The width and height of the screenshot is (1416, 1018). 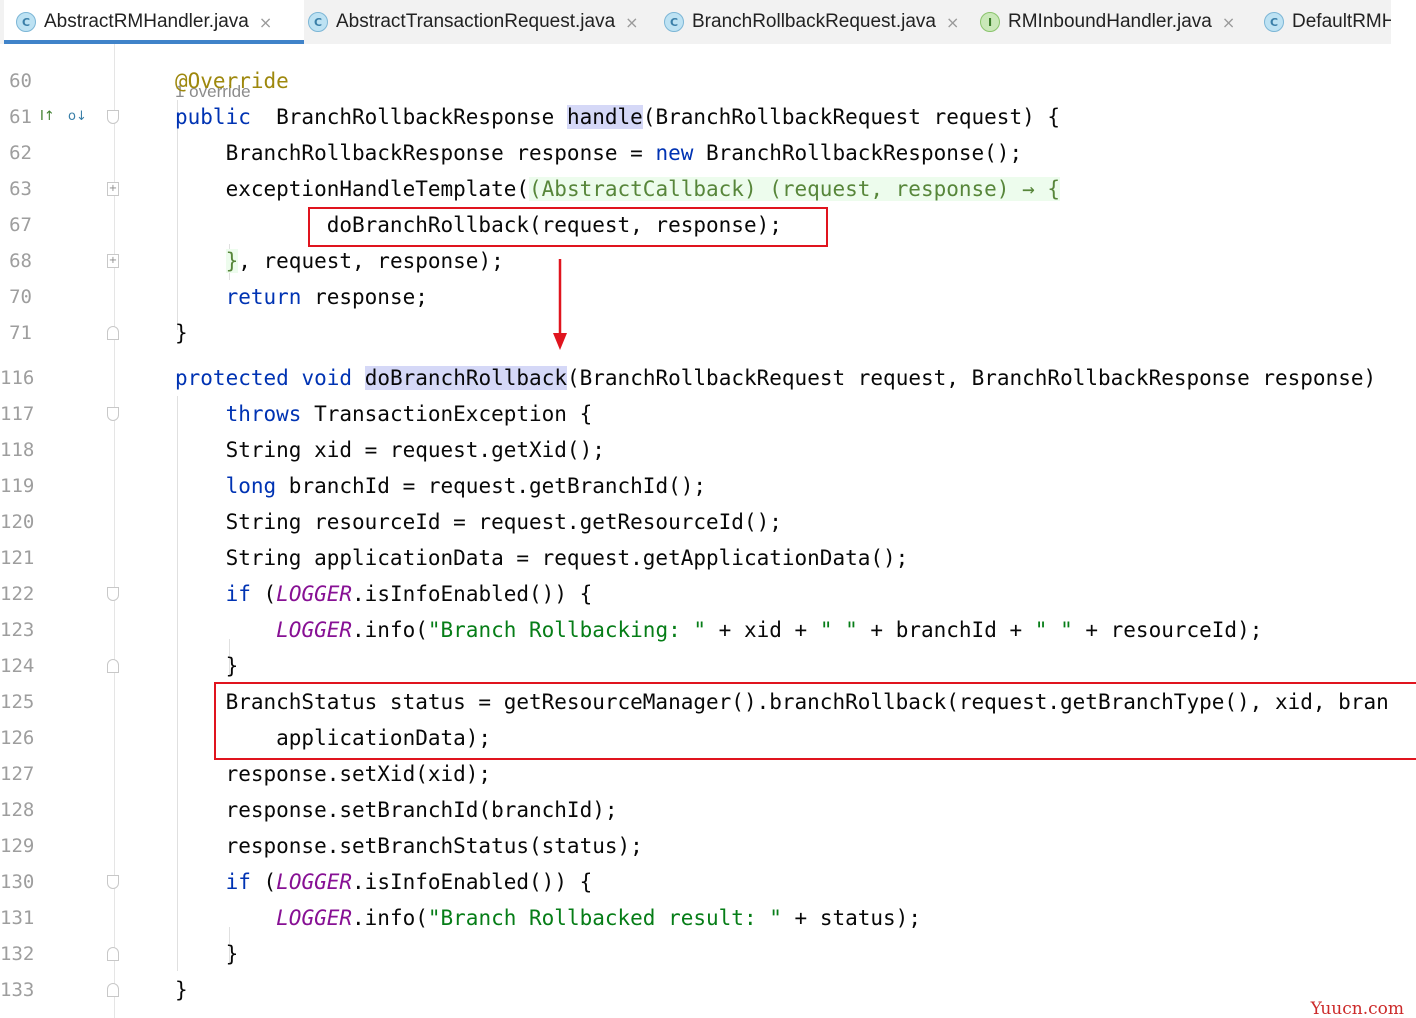 I want to click on code-line-127: 127 response.setXid(xid);, so click(x=708, y=775).